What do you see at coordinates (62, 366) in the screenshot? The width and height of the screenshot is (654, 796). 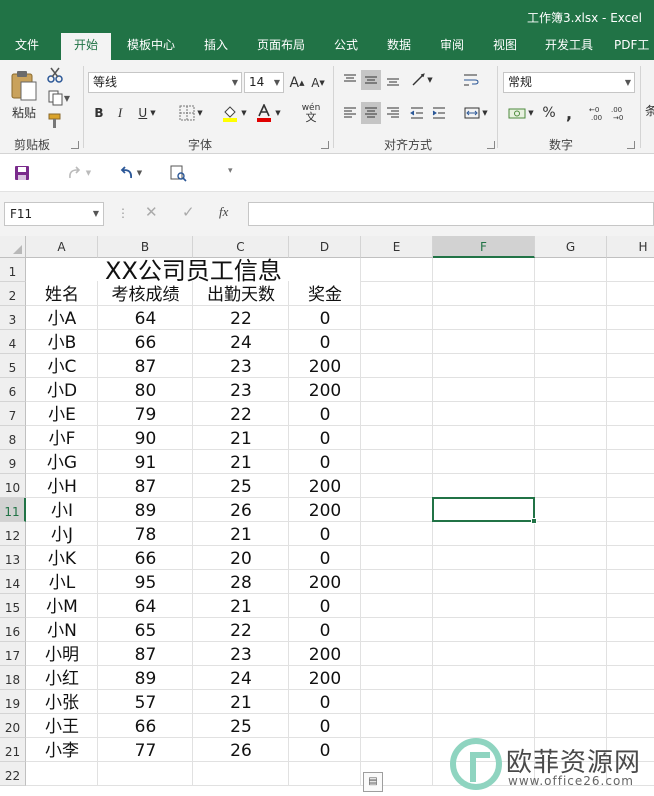 I see `data-cell: 小C` at bounding box center [62, 366].